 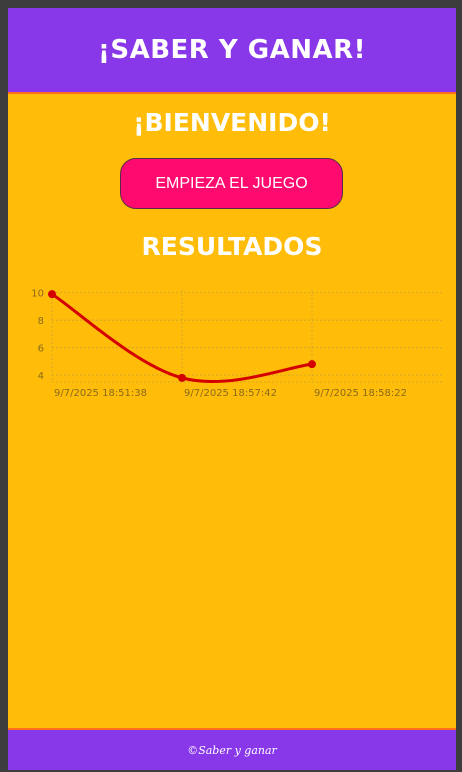 What do you see at coordinates (232, 122) in the screenshot?
I see `welcome-heading: ¡BIENVENIDO!` at bounding box center [232, 122].